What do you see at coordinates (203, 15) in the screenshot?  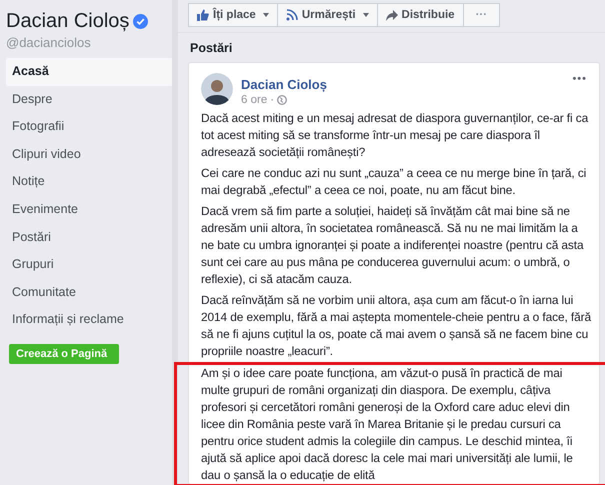 I see `thumbs-up-icon` at bounding box center [203, 15].